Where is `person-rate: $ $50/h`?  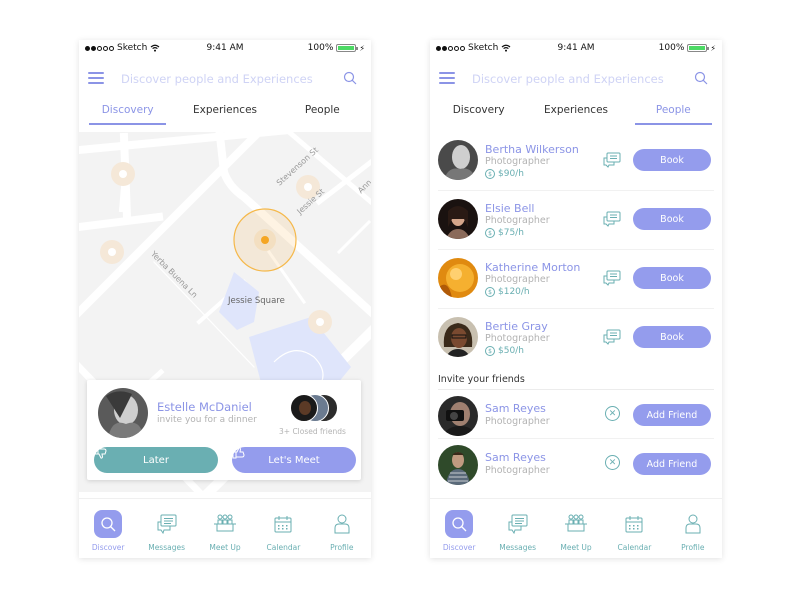 person-rate: $ $50/h is located at coordinates (504, 351).